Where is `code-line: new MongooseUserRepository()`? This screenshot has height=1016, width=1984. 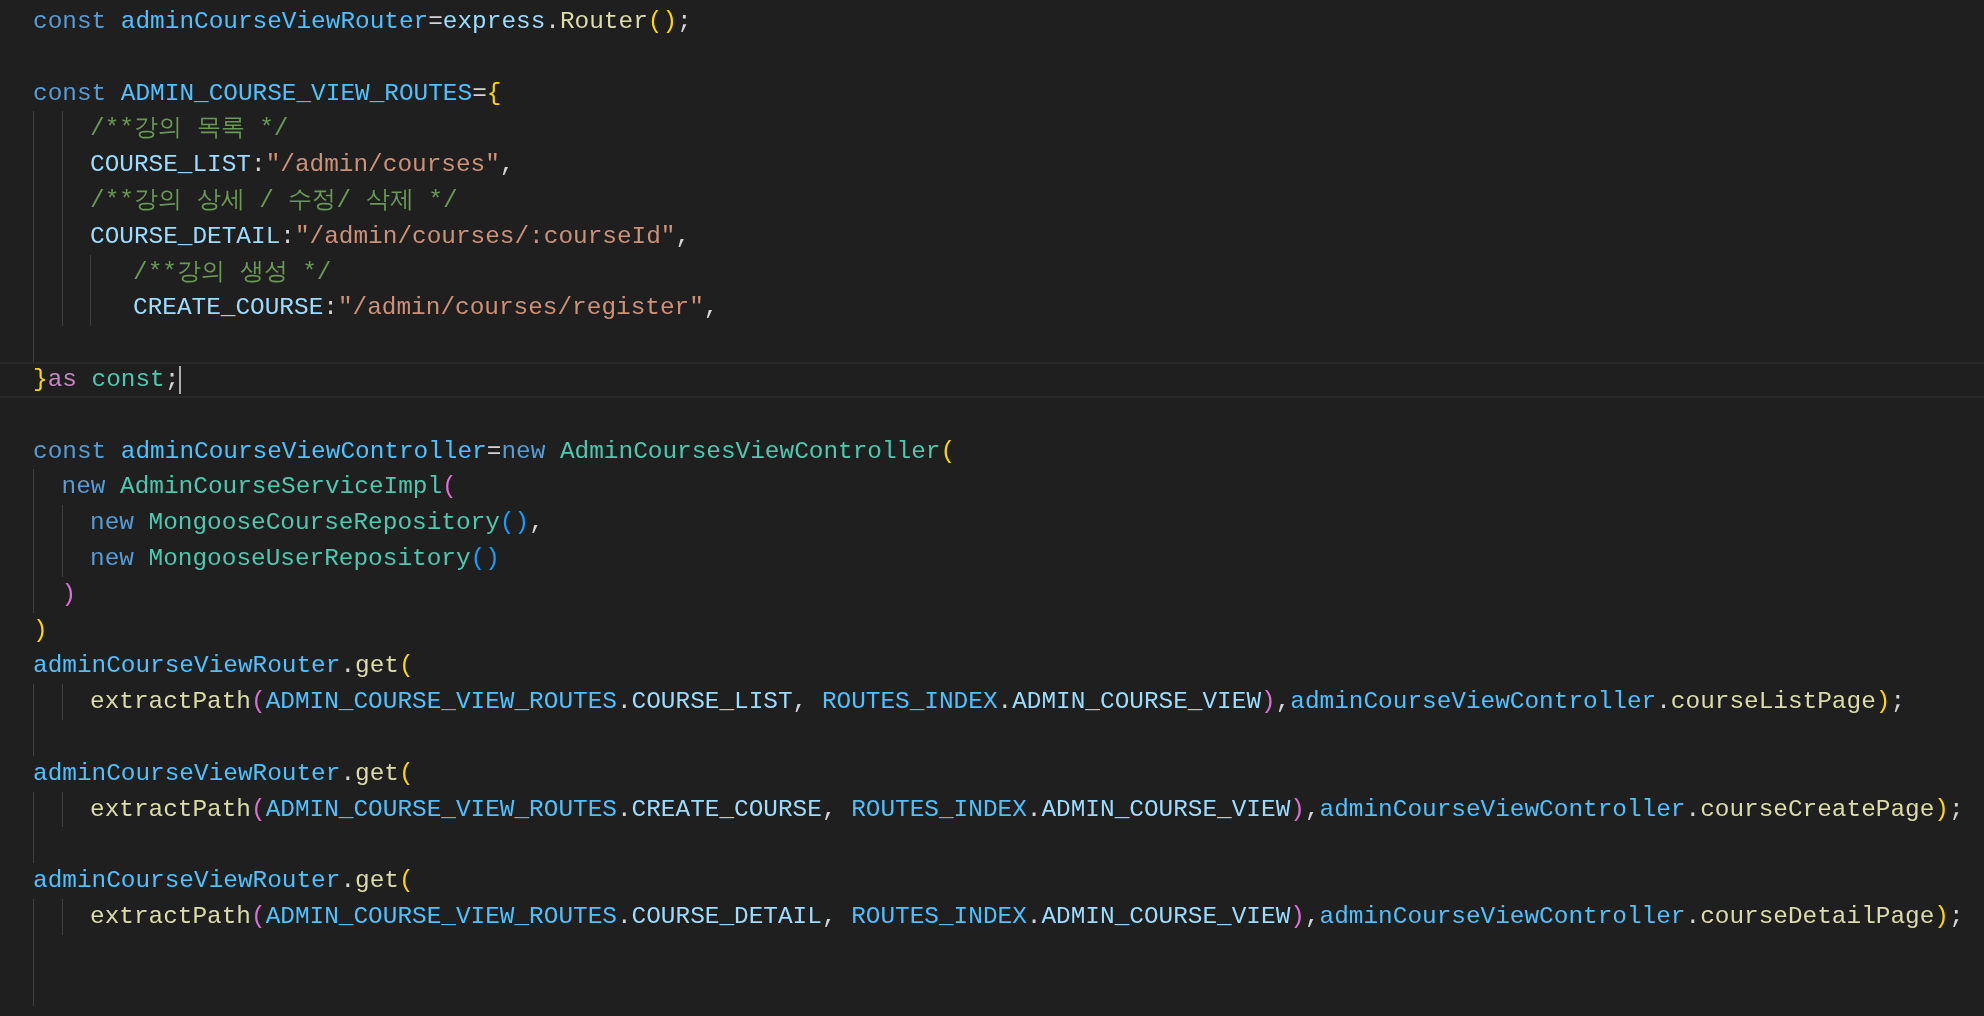
code-line: new MongooseUserRepository() is located at coordinates (295, 558).